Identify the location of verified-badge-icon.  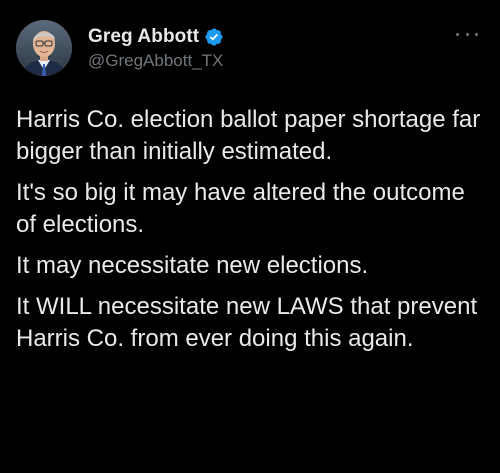
(214, 37).